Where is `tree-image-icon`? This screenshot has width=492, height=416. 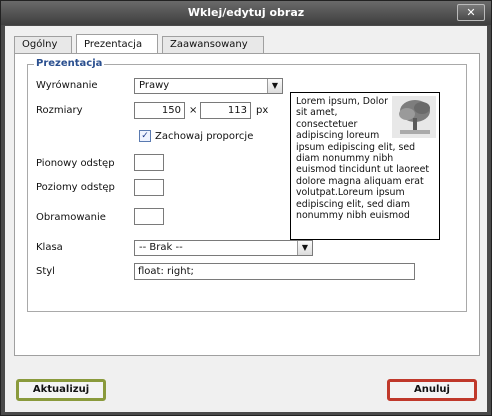 tree-image-icon is located at coordinates (414, 117).